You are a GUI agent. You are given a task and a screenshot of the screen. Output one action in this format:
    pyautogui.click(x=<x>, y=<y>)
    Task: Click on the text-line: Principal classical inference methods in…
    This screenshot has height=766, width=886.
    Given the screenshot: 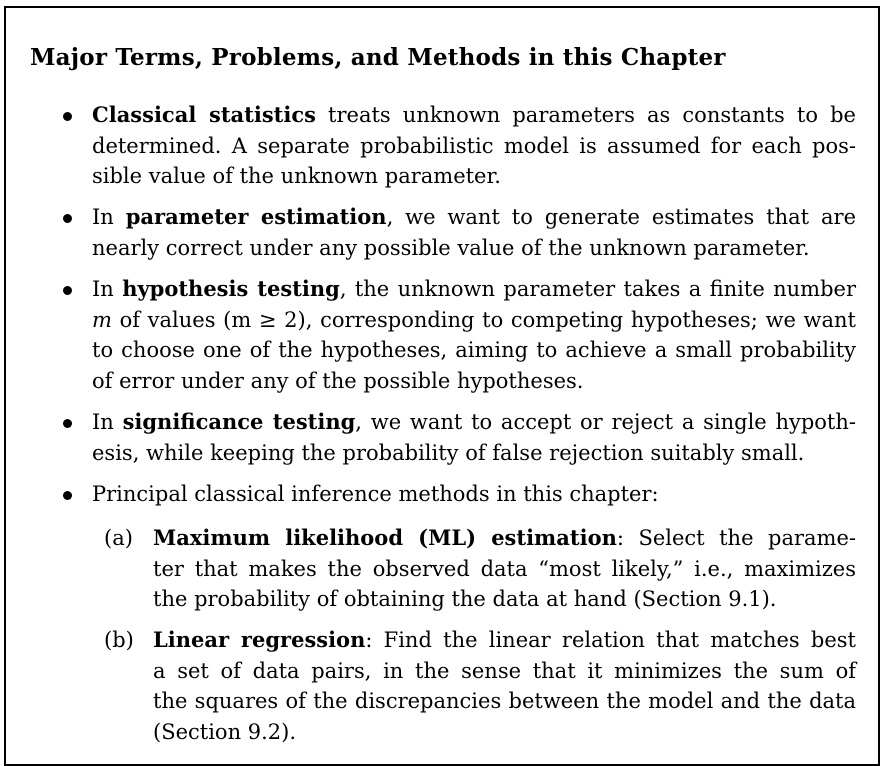 What is the action you would take?
    pyautogui.click(x=375, y=494)
    